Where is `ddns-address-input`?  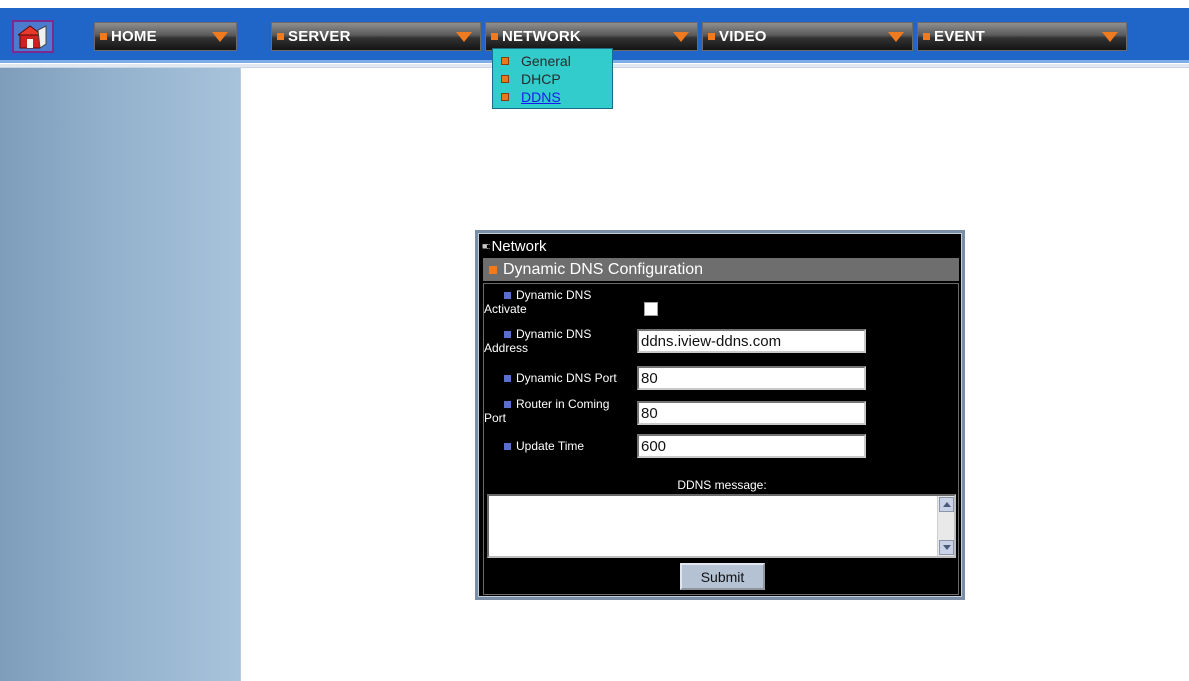 ddns-address-input is located at coordinates (751, 341).